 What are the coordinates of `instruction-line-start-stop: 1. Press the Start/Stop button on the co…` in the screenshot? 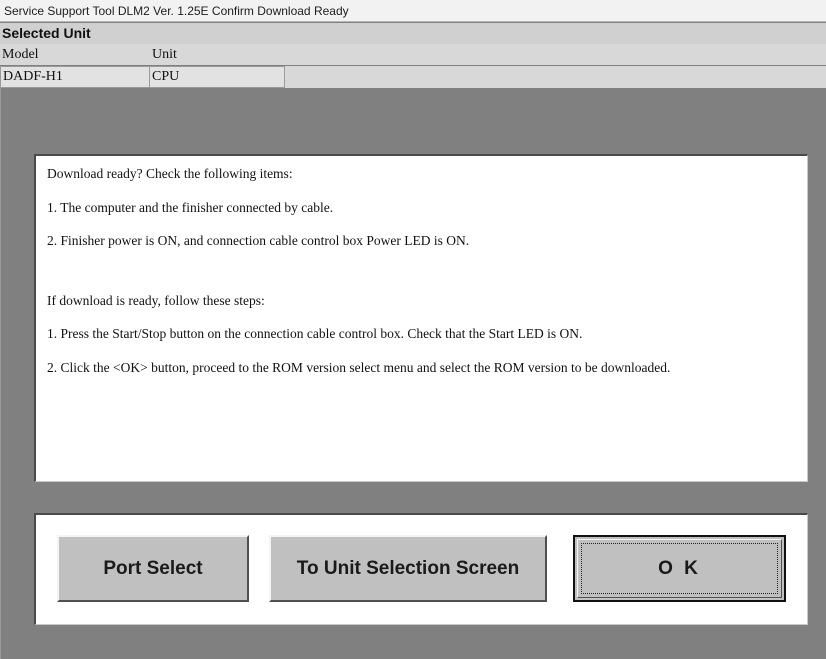 It's located at (315, 333).